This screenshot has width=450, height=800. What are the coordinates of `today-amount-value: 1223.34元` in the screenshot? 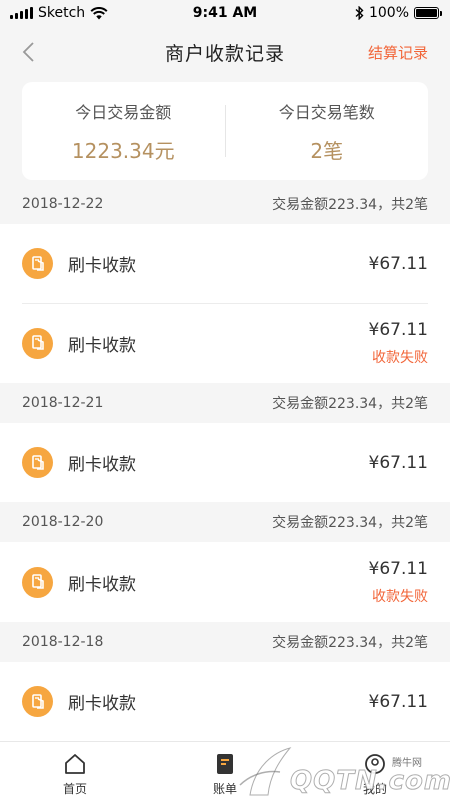 It's located at (123, 150).